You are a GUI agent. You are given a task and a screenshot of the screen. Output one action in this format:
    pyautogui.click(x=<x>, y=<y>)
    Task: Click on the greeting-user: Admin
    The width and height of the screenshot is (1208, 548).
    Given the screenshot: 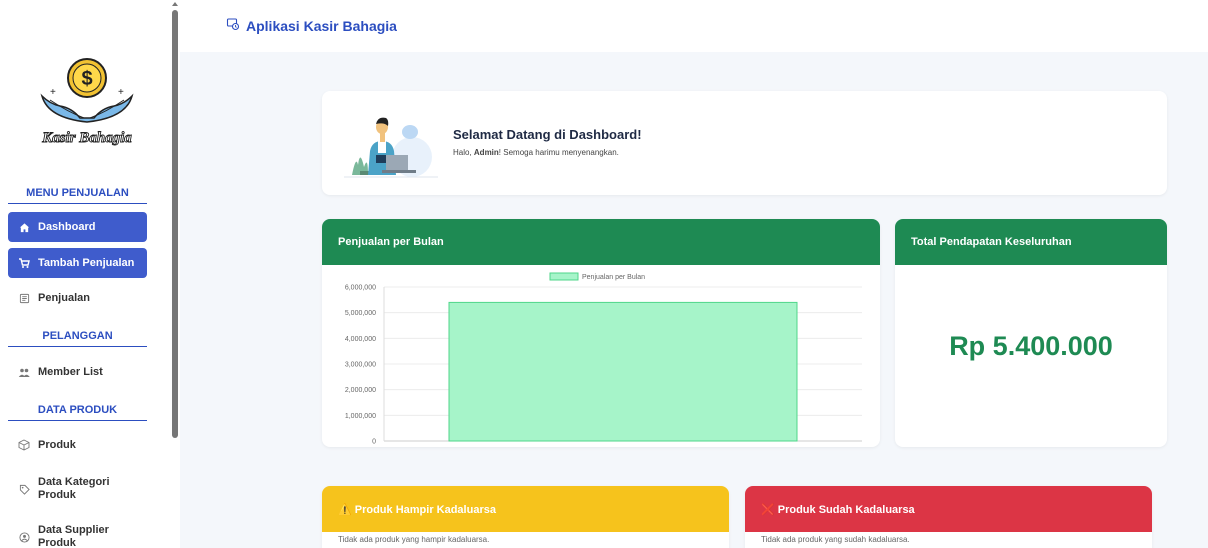 What is the action you would take?
    pyautogui.click(x=486, y=152)
    